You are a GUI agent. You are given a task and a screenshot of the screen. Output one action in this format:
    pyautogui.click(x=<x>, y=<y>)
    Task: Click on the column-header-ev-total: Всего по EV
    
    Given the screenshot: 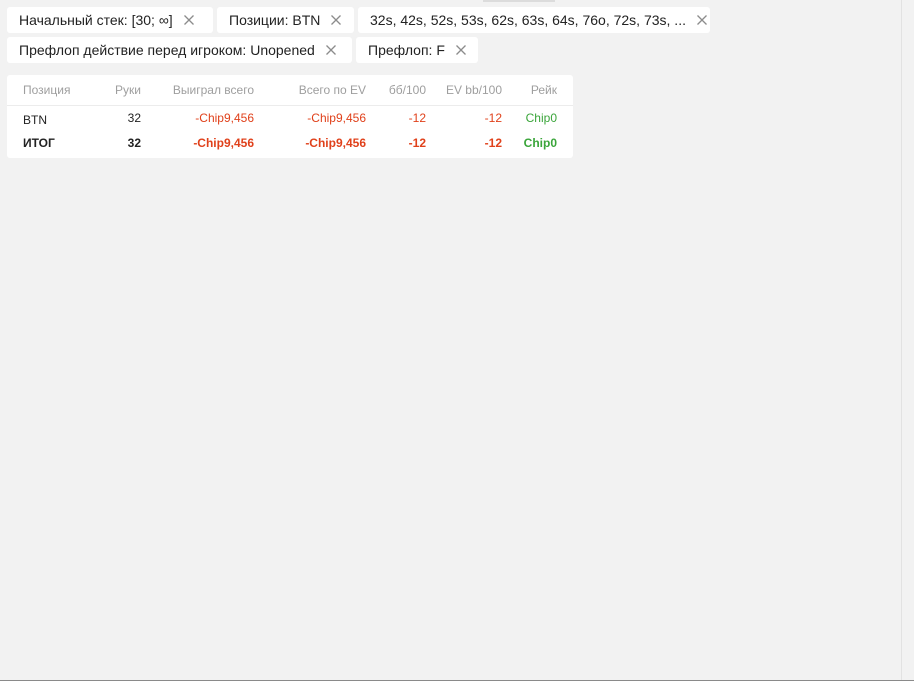 What is the action you would take?
    pyautogui.click(x=312, y=90)
    